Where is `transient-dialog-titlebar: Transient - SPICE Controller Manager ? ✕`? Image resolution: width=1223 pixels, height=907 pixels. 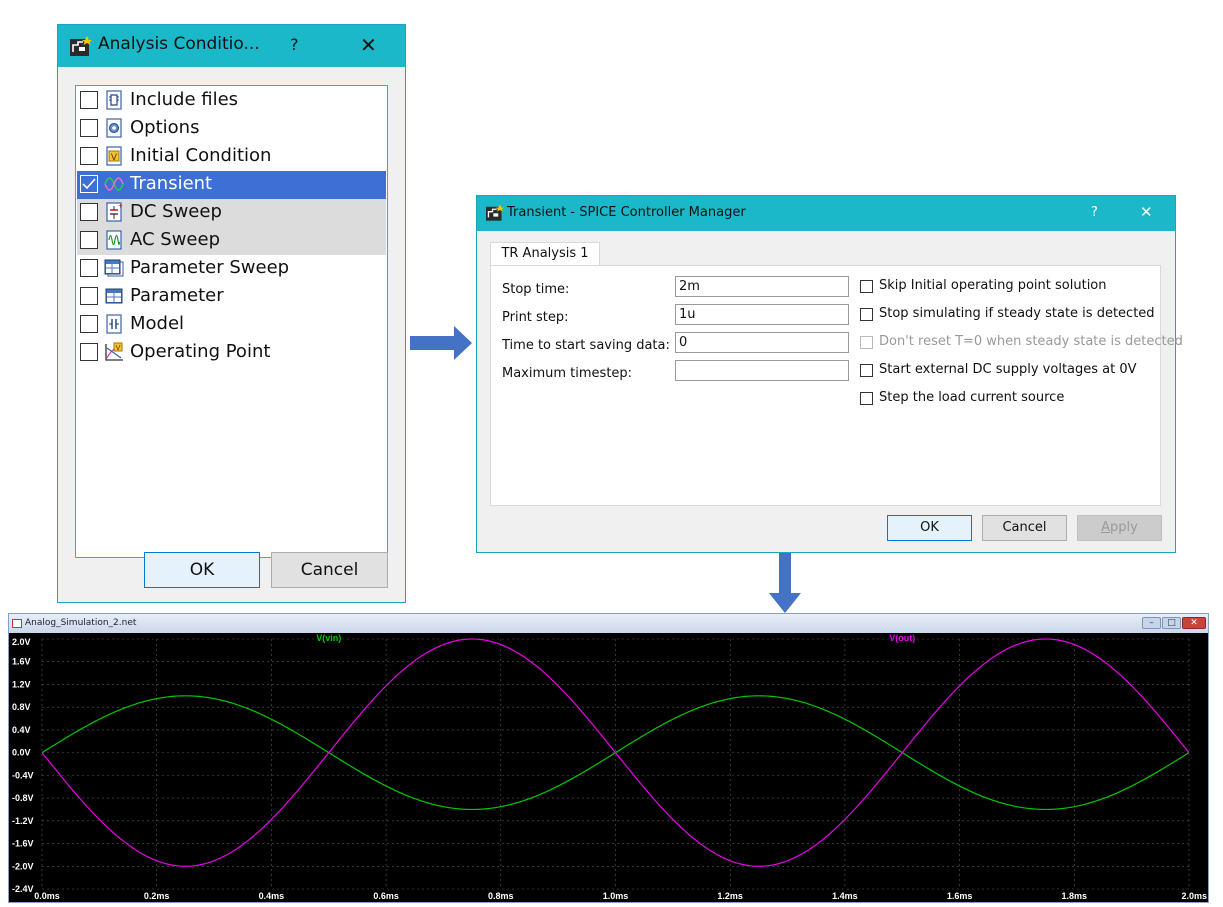 transient-dialog-titlebar: Transient - SPICE Controller Manager ? ✕ is located at coordinates (826, 213).